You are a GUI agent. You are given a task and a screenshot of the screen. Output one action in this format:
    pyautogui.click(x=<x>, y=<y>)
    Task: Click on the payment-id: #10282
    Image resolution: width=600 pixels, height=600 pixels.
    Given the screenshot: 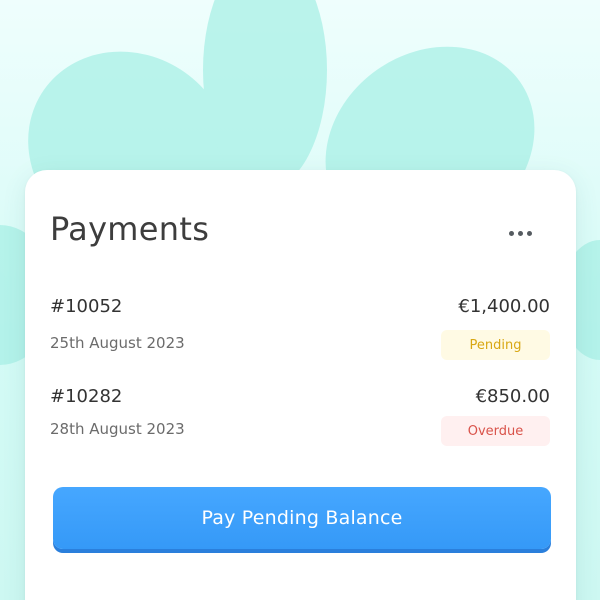 What is the action you would take?
    pyautogui.click(x=86, y=396)
    